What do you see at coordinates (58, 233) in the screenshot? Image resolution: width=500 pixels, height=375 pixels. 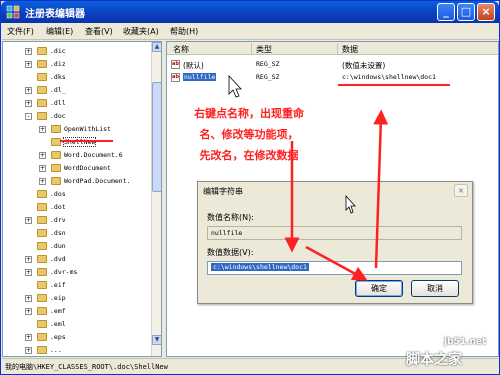 I see `tree-item-label: .dsn` at bounding box center [58, 233].